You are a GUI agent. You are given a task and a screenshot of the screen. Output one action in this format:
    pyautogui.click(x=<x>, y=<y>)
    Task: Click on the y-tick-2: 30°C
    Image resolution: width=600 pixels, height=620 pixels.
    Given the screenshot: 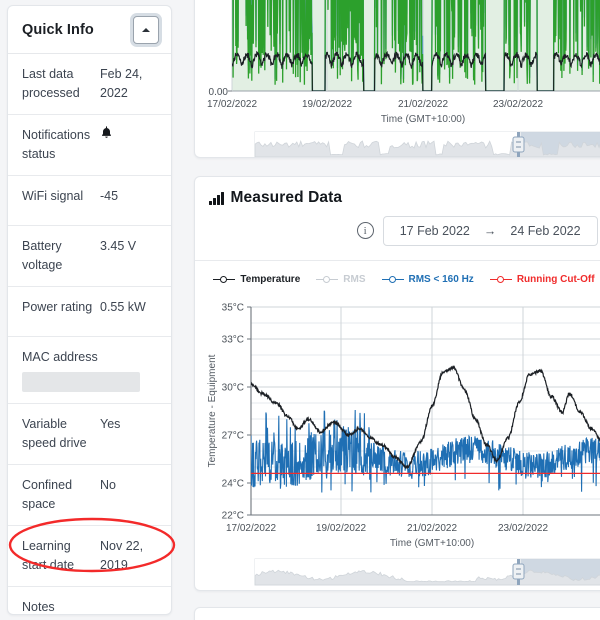 What is the action you would take?
    pyautogui.click(x=233, y=388)
    